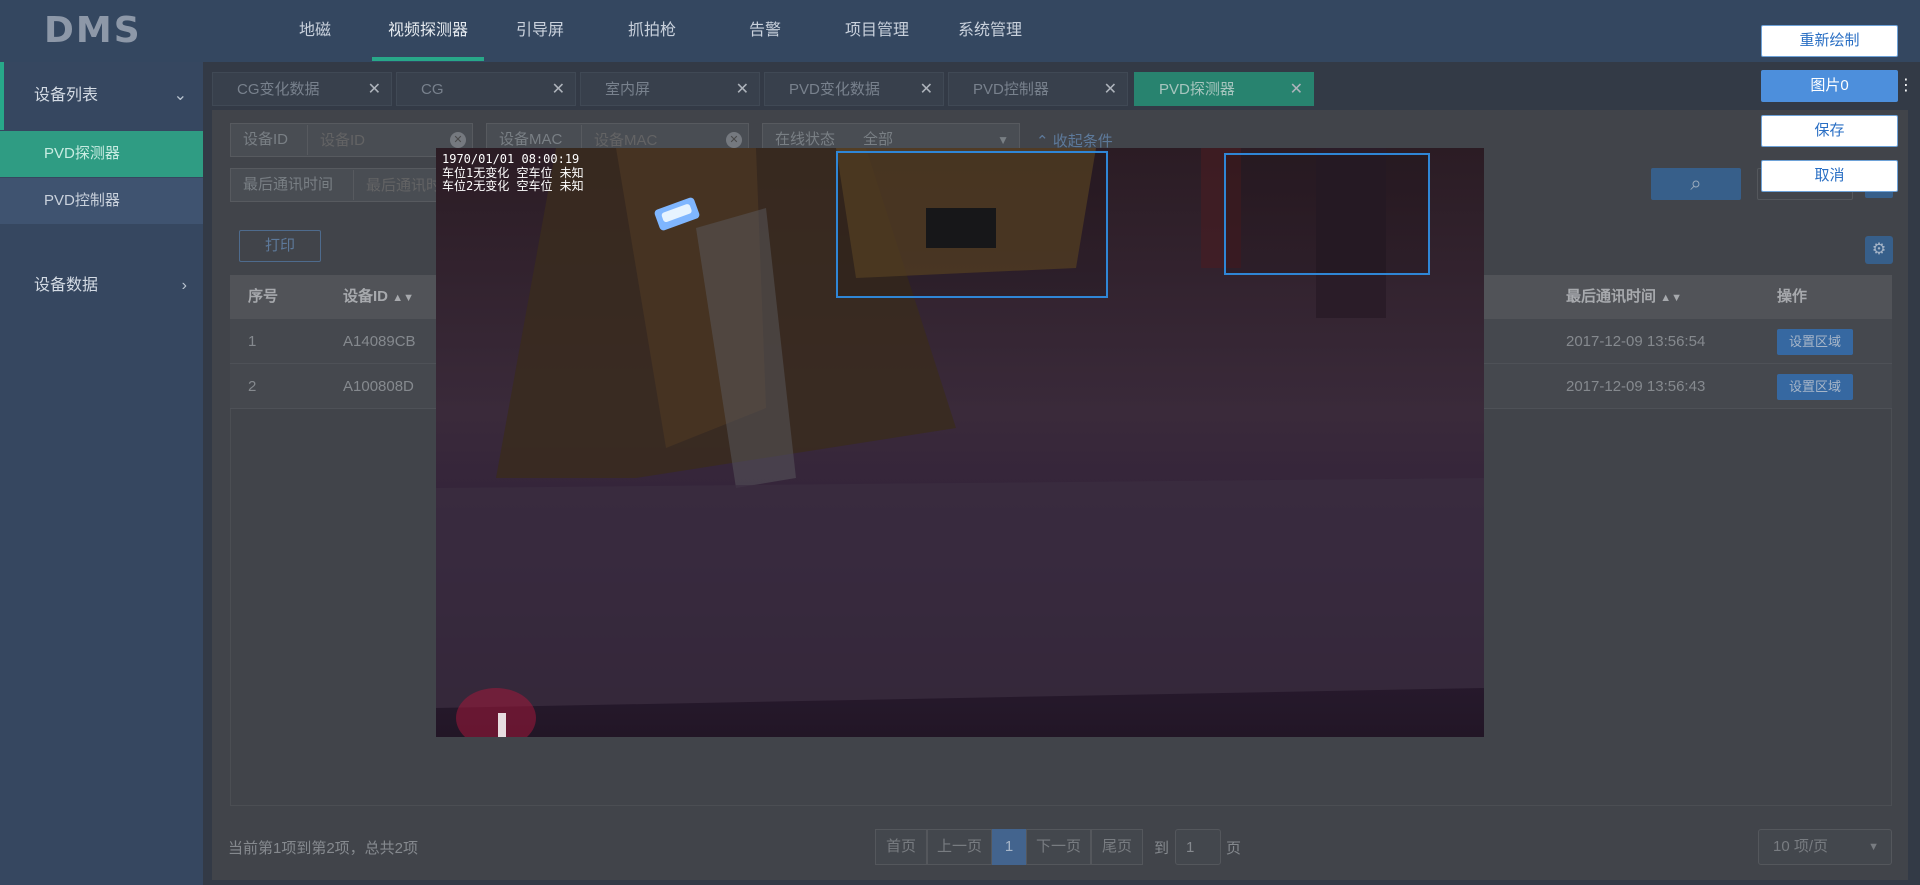 The height and width of the screenshot is (885, 1920). Describe the element at coordinates (652, 31) in the screenshot. I see `nav-capture-gun: 抓拍枪` at that location.